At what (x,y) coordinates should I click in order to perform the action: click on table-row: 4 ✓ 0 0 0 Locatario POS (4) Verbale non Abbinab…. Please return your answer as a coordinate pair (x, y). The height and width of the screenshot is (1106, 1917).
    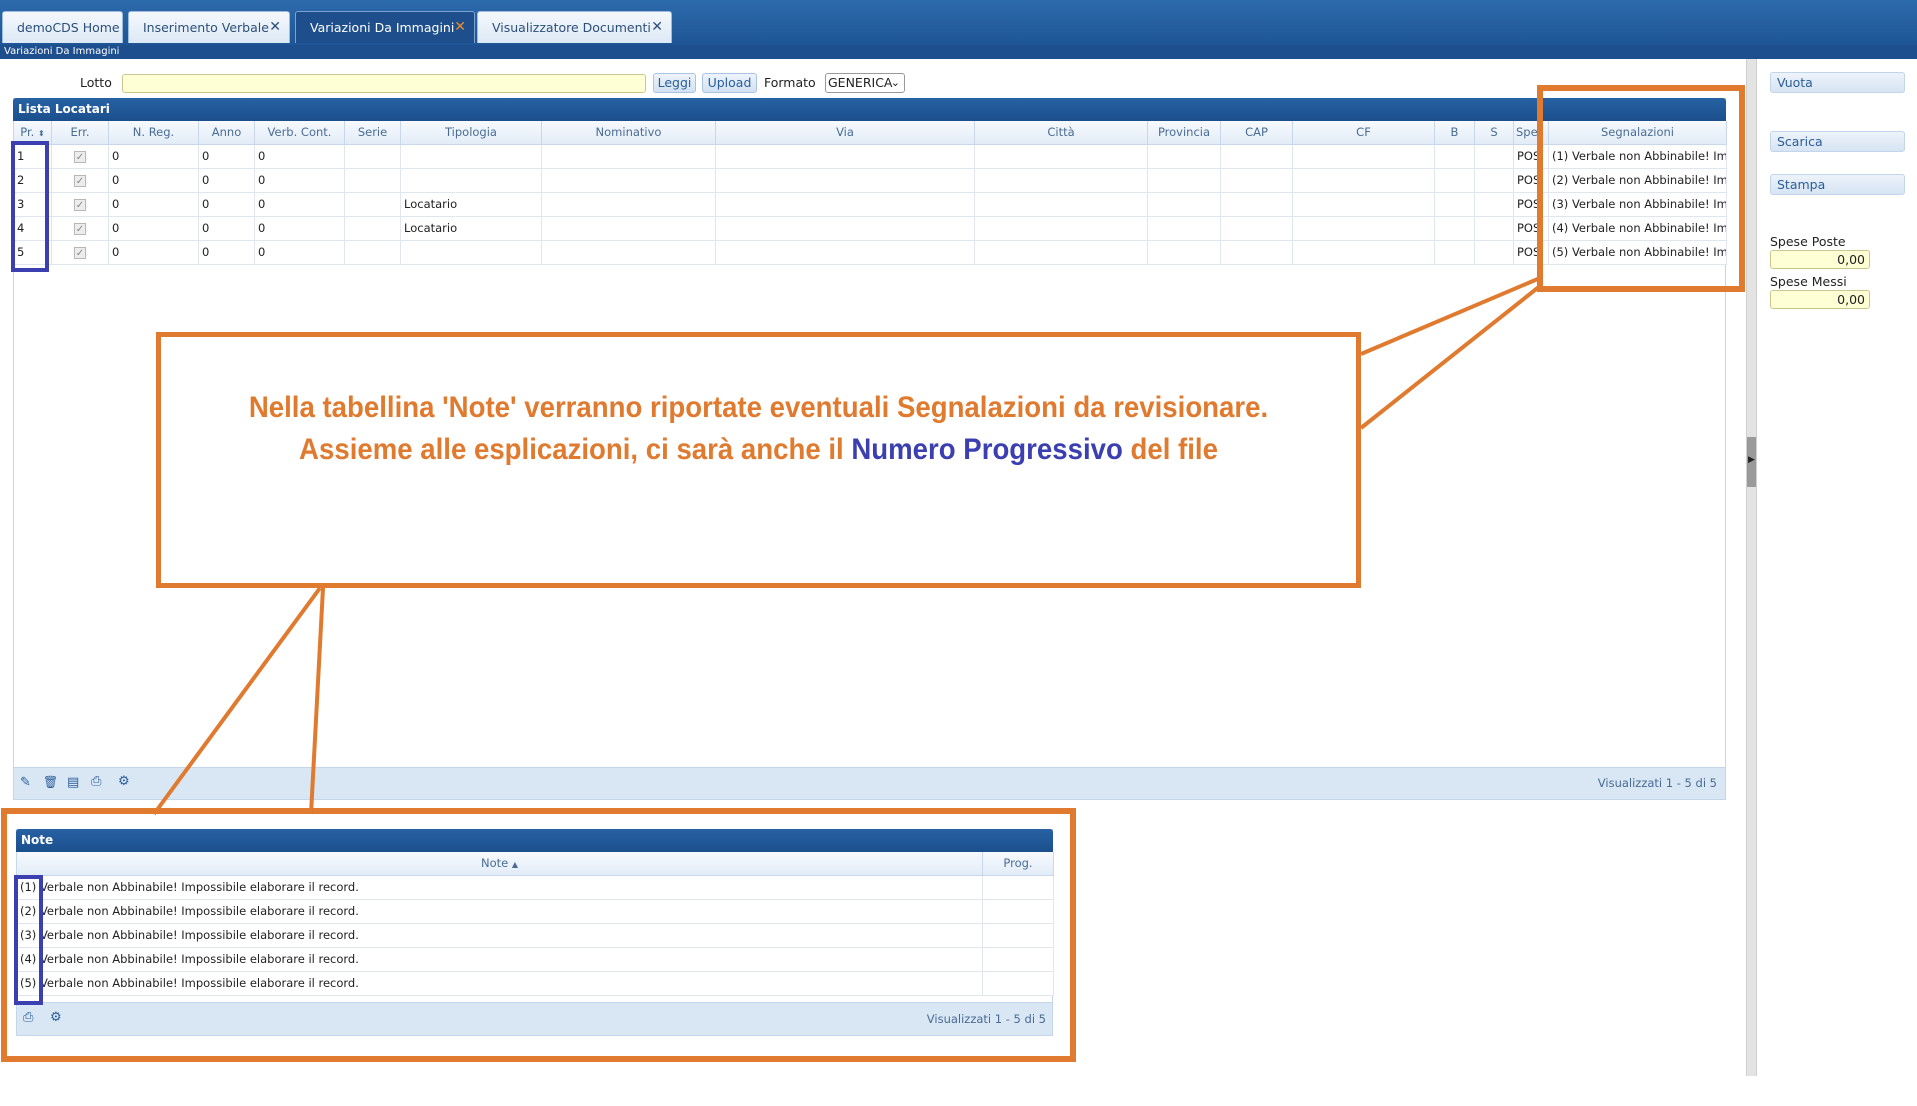
    Looking at the image, I should click on (870, 228).